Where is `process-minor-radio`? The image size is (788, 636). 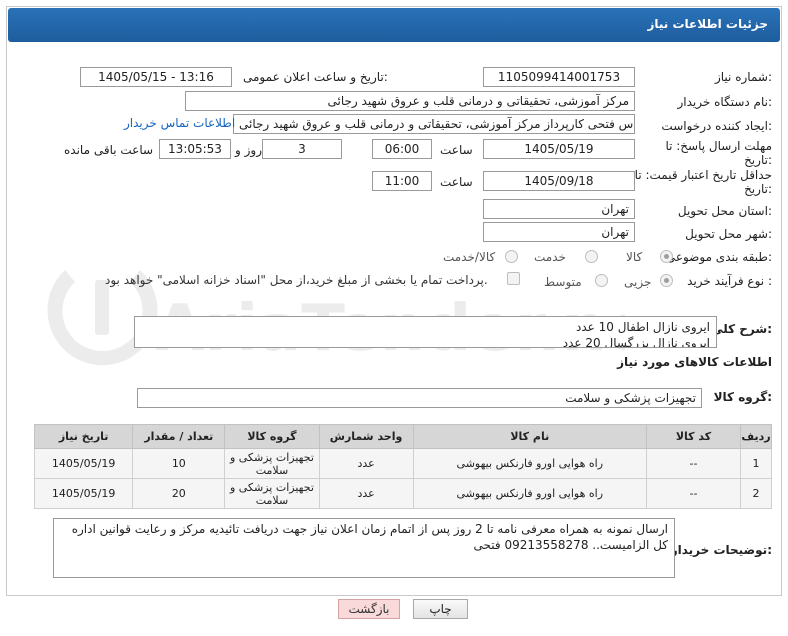 process-minor-radio is located at coordinates (666, 280).